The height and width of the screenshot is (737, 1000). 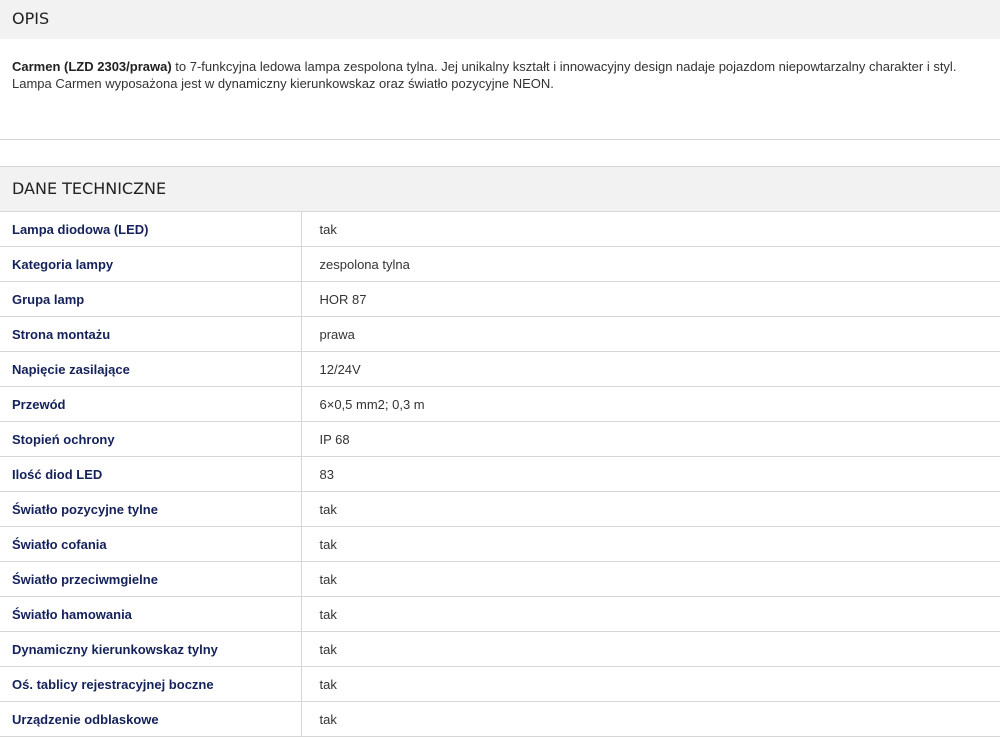 What do you see at coordinates (650, 299) in the screenshot?
I see `spec-value: HOR 87` at bounding box center [650, 299].